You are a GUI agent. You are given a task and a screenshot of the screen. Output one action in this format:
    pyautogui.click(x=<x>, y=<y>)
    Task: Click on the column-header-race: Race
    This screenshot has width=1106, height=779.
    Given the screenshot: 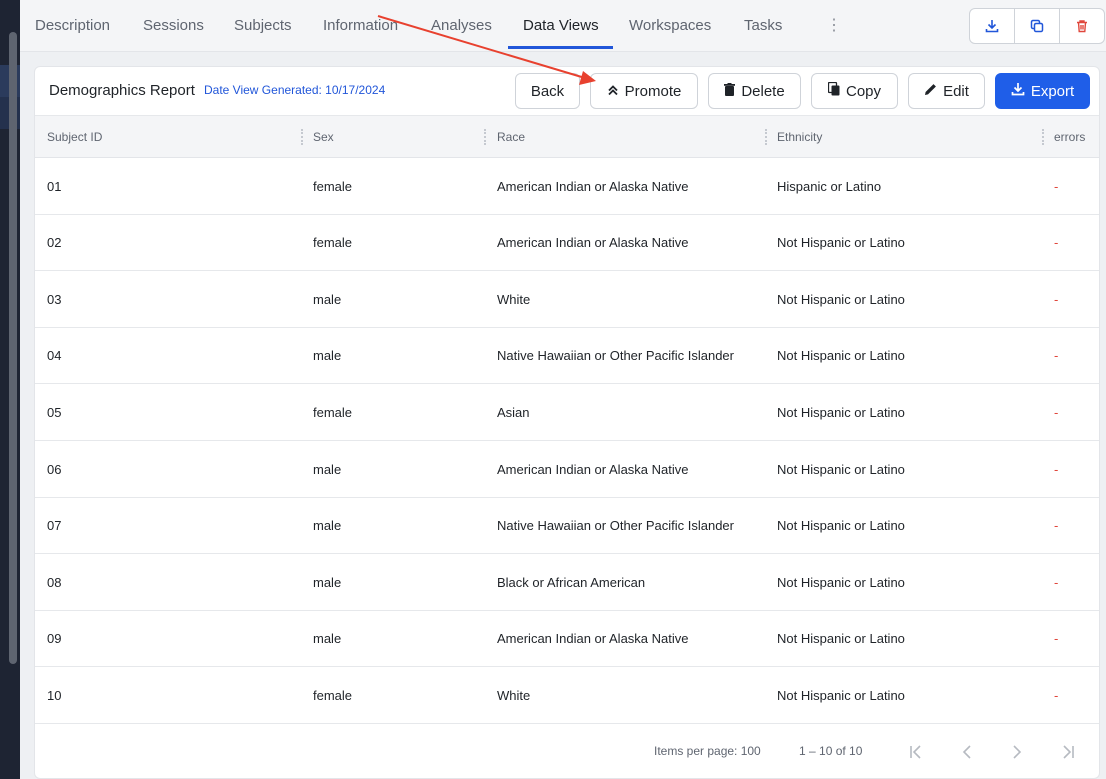 What is the action you would take?
    pyautogui.click(x=511, y=137)
    